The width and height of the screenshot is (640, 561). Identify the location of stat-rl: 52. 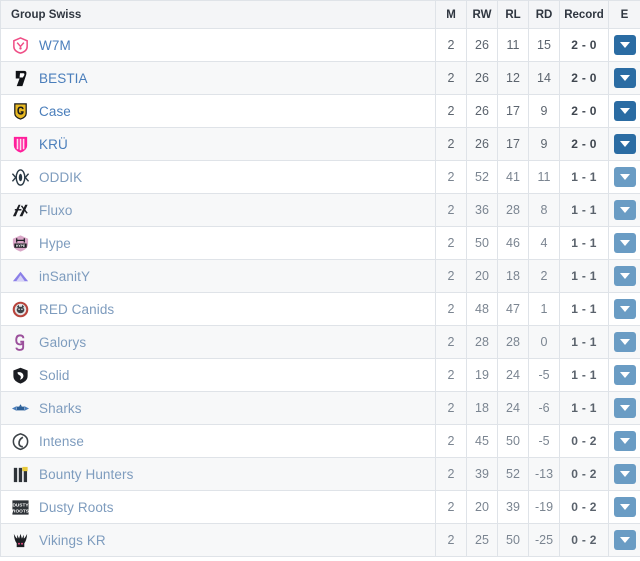
(513, 474).